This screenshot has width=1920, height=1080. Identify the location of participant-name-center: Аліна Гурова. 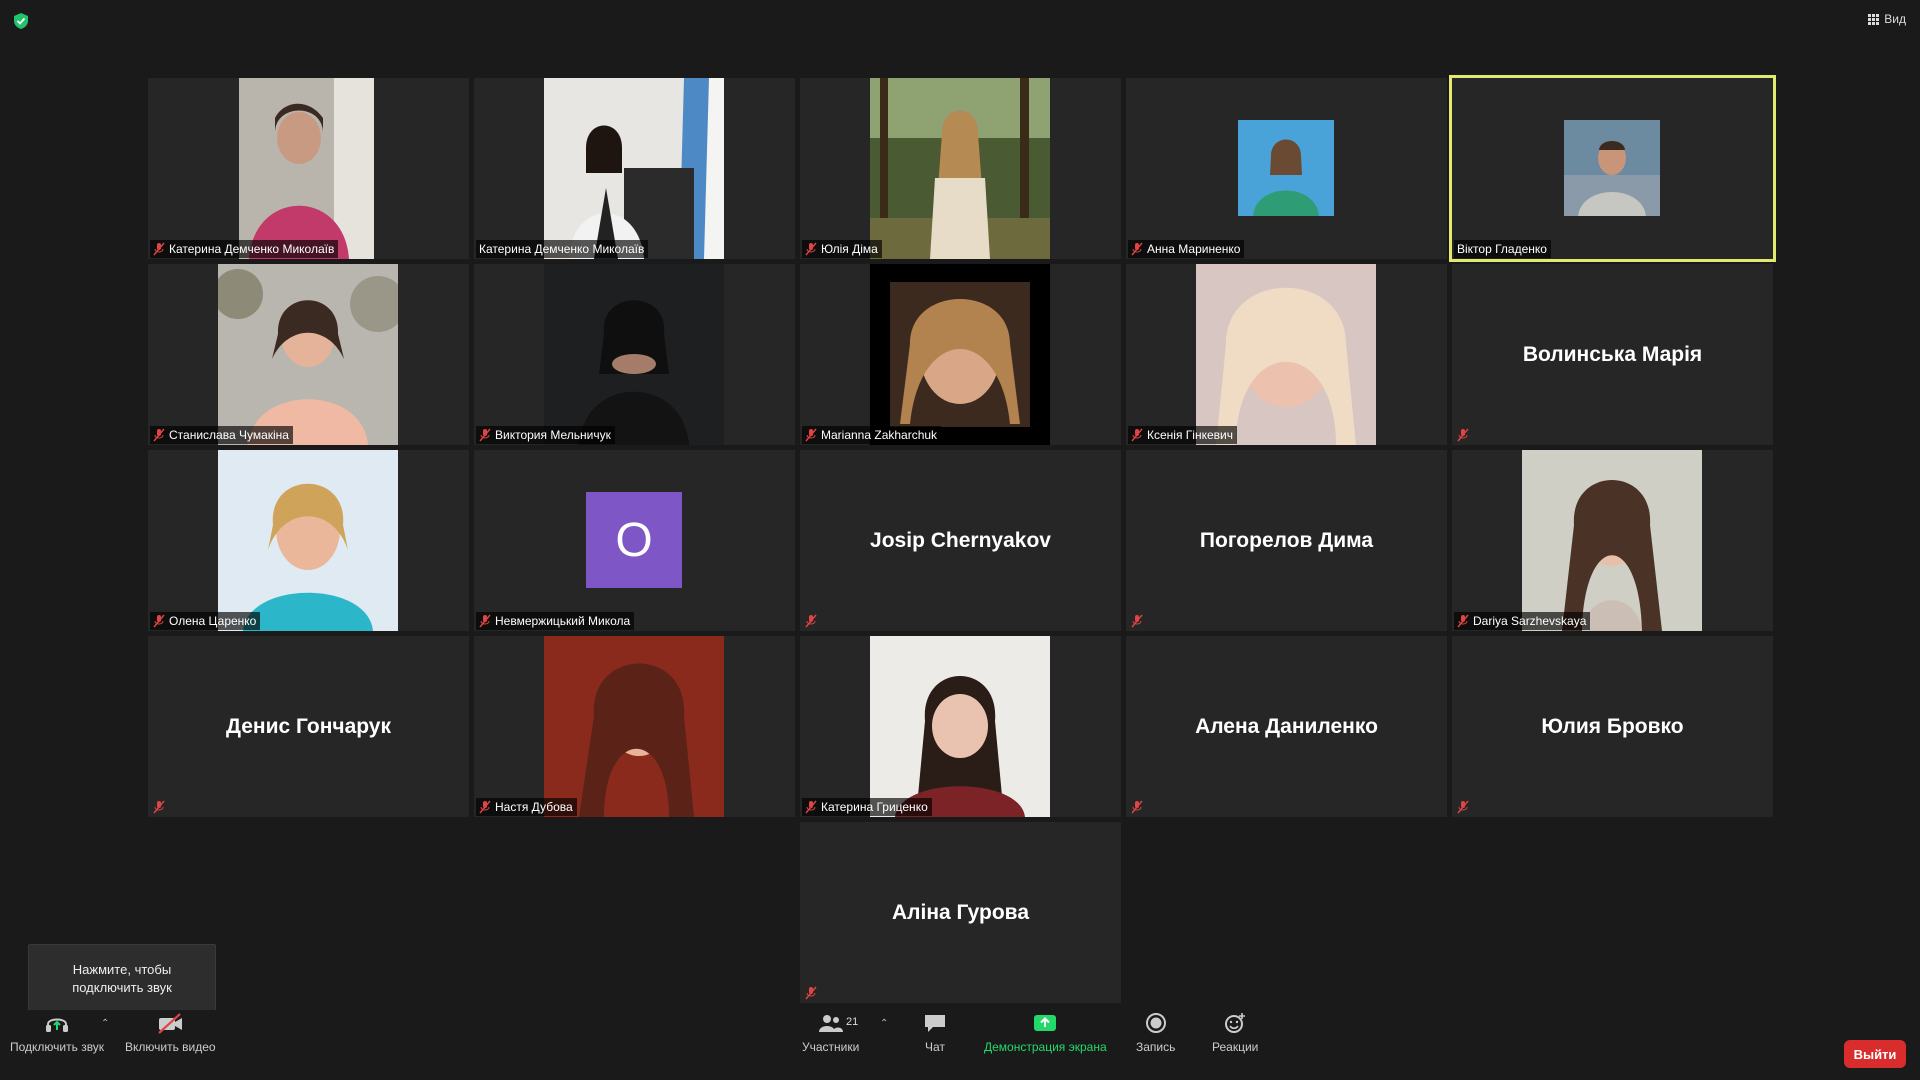
(960, 912).